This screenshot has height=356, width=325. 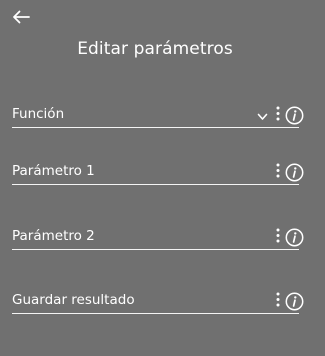 I want to click on parametro-1-field: Parámetro 1, so click(x=158, y=169).